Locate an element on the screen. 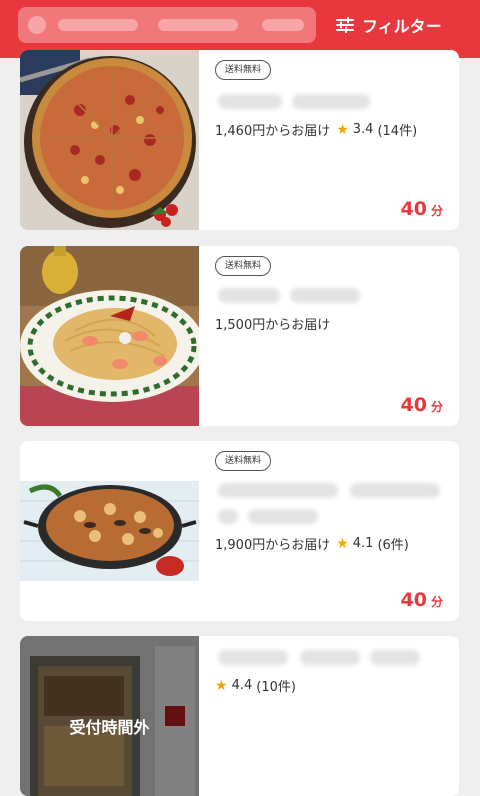 The width and height of the screenshot is (480, 796). review-count: (10件) is located at coordinates (276, 687).